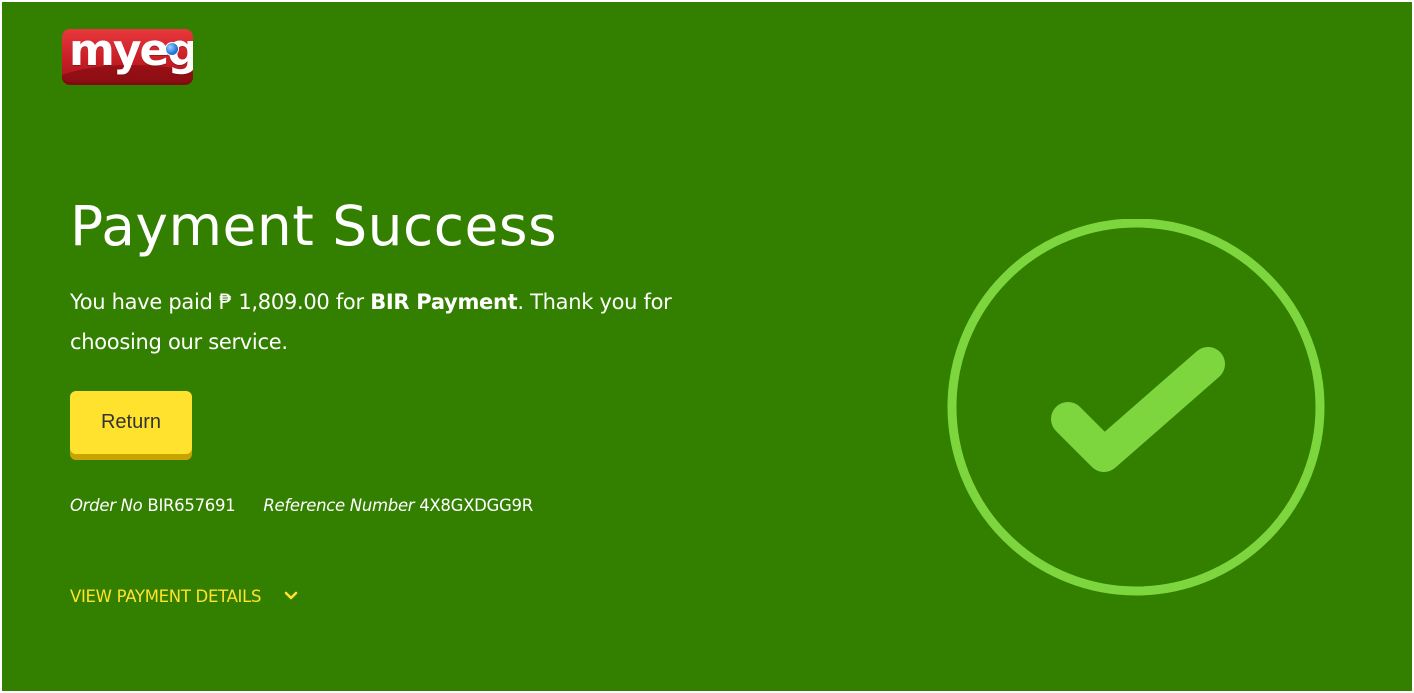 The height and width of the screenshot is (693, 1414). I want to click on order-no-value: BIR657691, so click(191, 505).